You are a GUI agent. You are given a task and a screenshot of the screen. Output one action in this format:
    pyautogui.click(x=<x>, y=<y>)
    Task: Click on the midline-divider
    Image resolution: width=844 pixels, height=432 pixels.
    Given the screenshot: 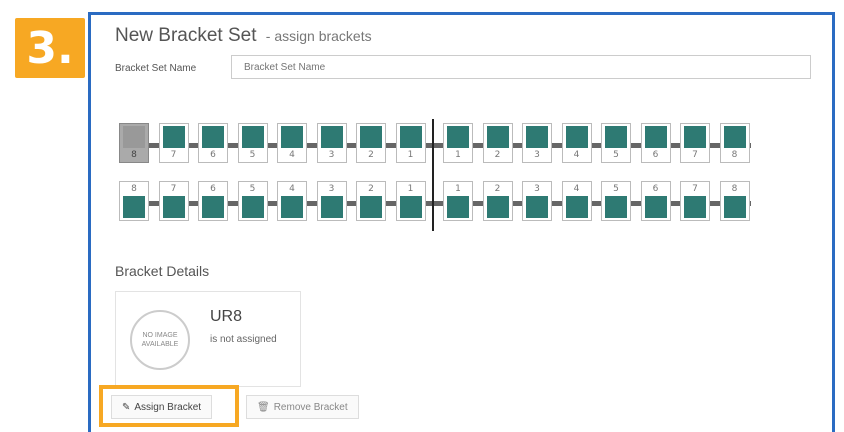 What is the action you would take?
    pyautogui.click(x=433, y=175)
    